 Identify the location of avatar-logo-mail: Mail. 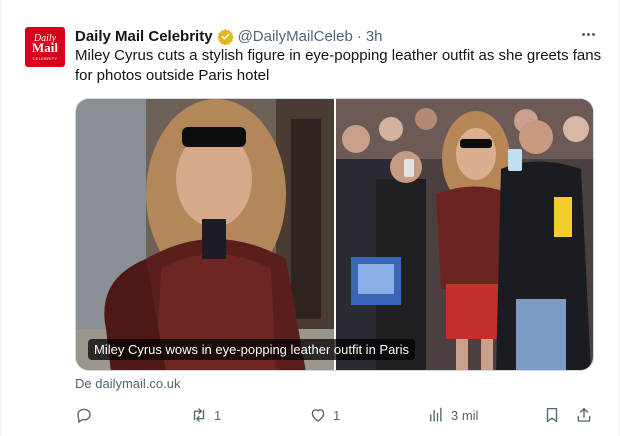
(45, 47).